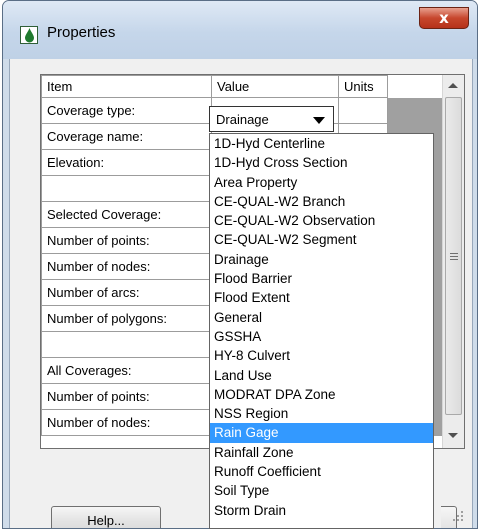 The height and width of the screenshot is (529, 480). I want to click on coverage-type-dropdown: Drainage, so click(271, 119).